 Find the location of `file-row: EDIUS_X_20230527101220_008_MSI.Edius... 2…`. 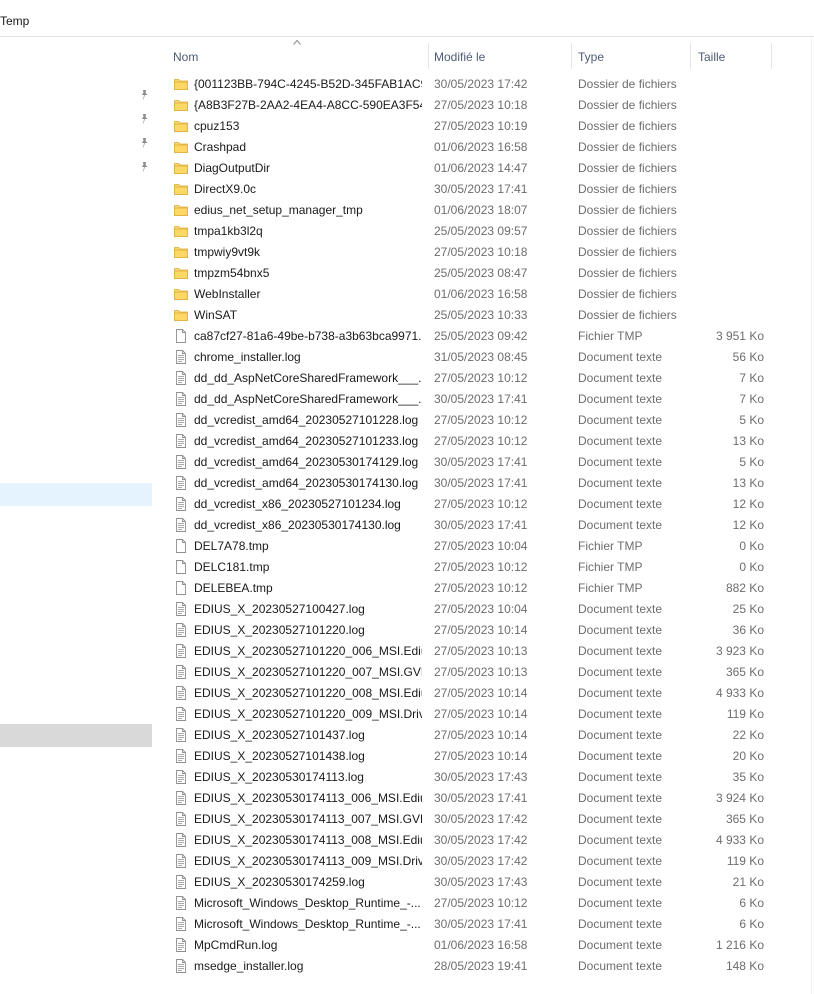

file-row: EDIUS_X_20230527101220_008_MSI.Edius... 2… is located at coordinates (483, 693).